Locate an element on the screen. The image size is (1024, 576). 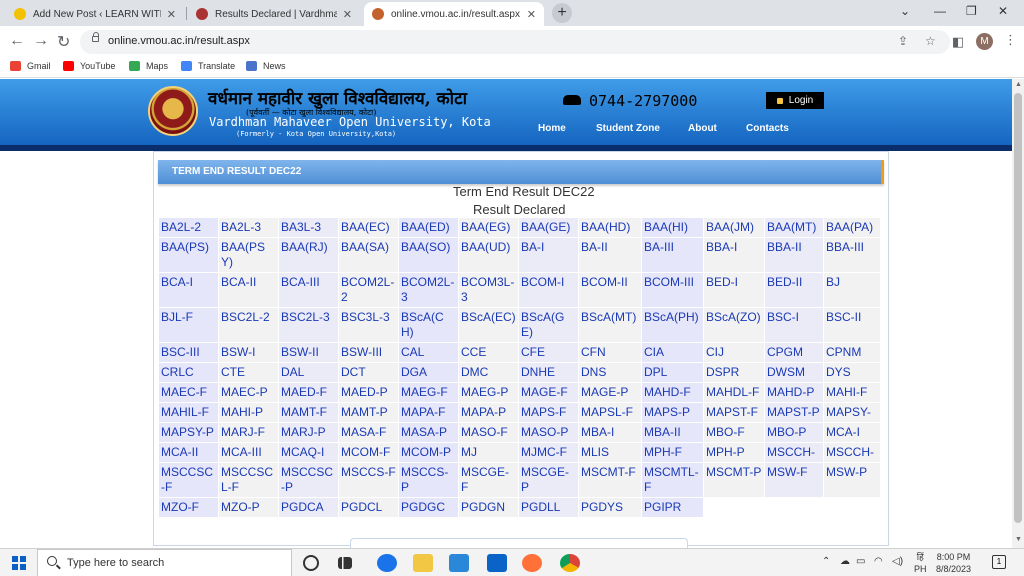
course-link: DNS is located at coordinates (610, 372).